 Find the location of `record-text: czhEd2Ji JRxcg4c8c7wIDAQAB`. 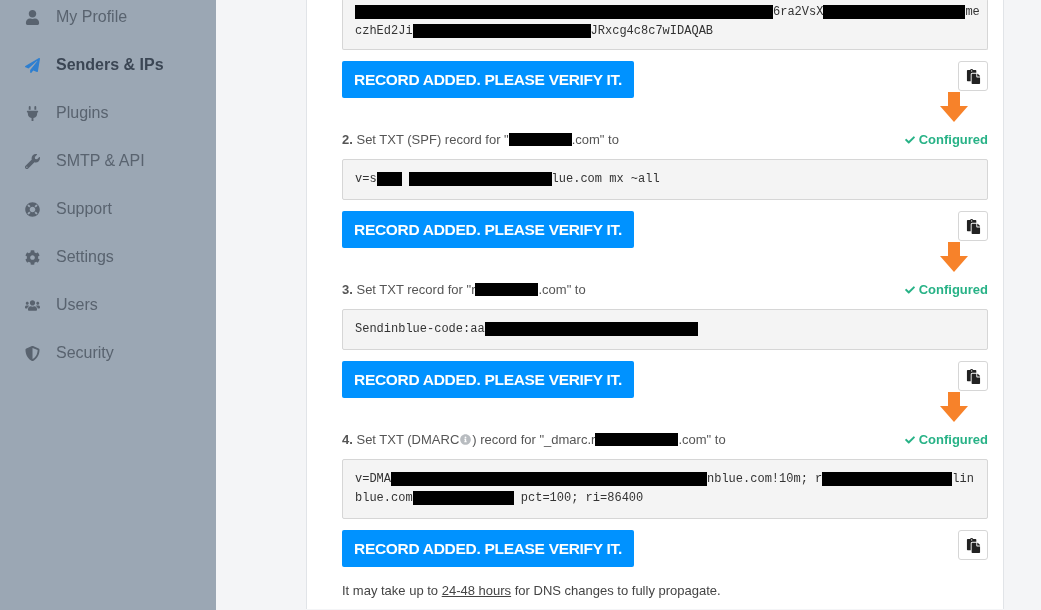

record-text: czhEd2Ji JRxcg4c8c7wIDAQAB is located at coordinates (535, 31).